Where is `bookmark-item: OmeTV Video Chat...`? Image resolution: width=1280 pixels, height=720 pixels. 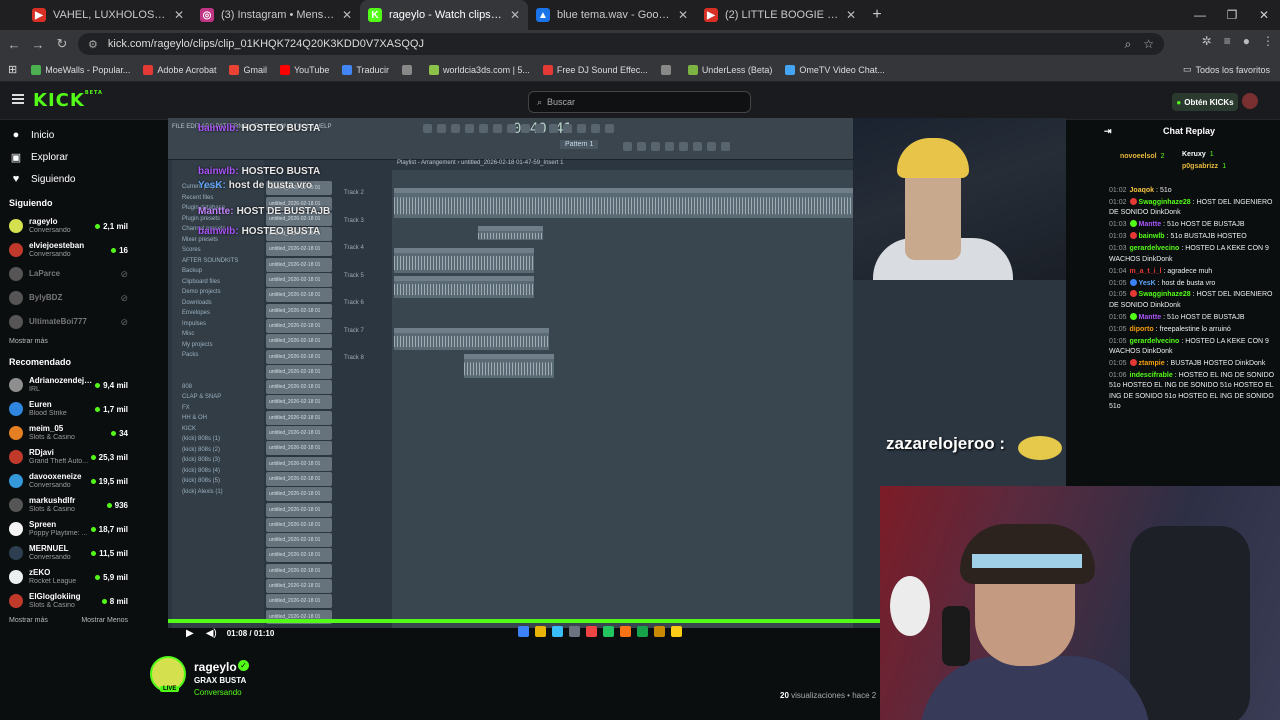 bookmark-item: OmeTV Video Chat... is located at coordinates (835, 69).